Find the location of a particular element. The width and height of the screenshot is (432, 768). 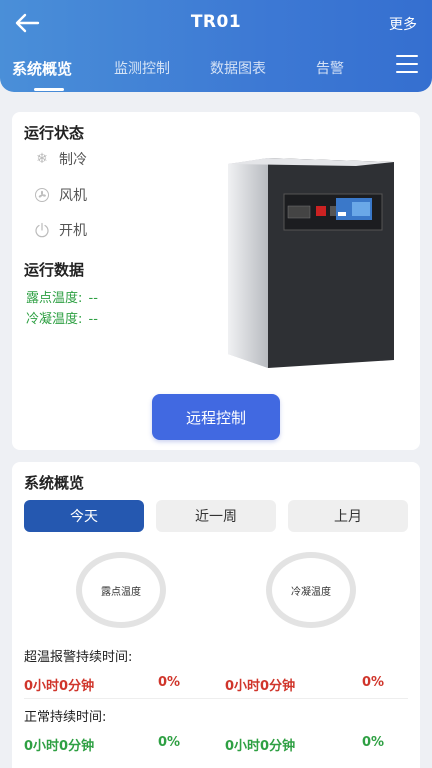

status-cooling-label: 制冷 is located at coordinates (73, 160).